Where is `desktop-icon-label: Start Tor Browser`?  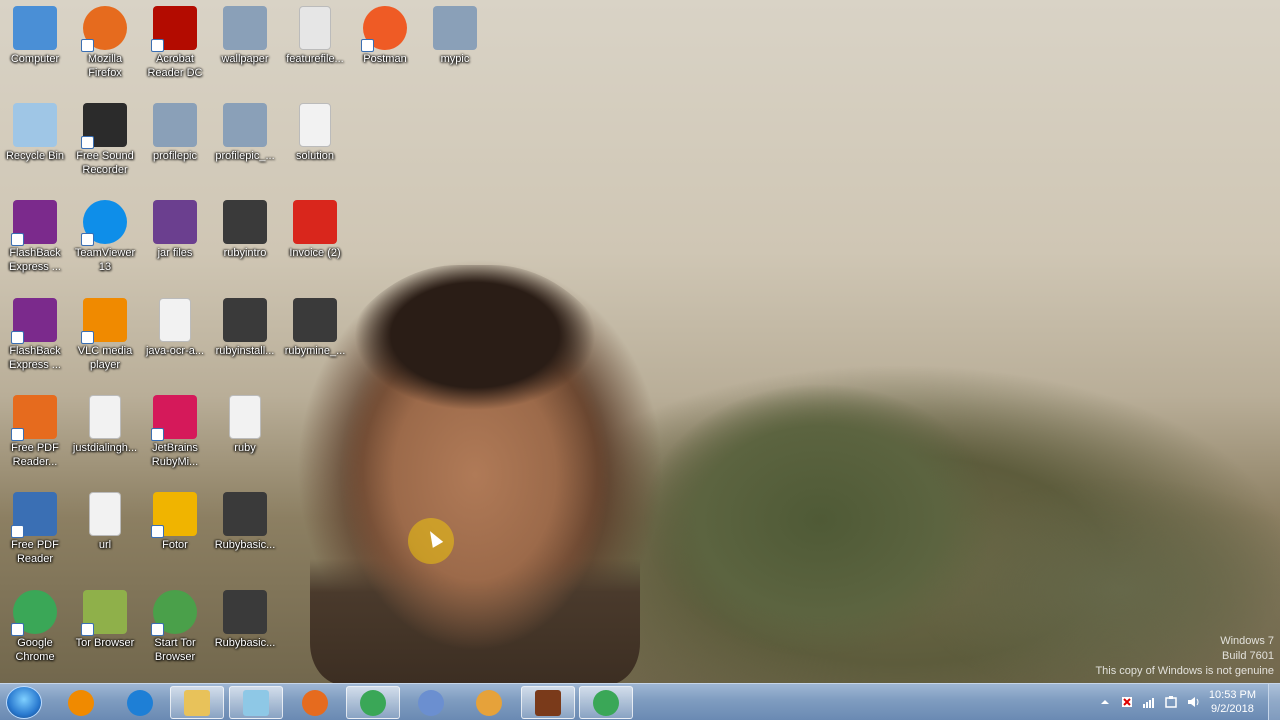
desktop-icon-label: Start Tor Browser is located at coordinates (175, 650).